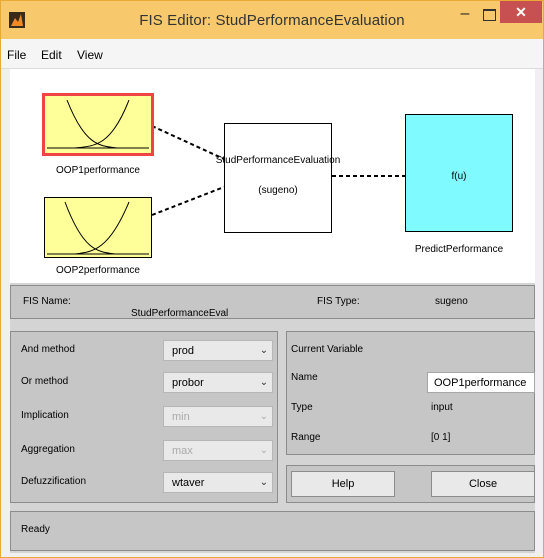  I want to click on menu-edit: Edit, so click(51, 55).